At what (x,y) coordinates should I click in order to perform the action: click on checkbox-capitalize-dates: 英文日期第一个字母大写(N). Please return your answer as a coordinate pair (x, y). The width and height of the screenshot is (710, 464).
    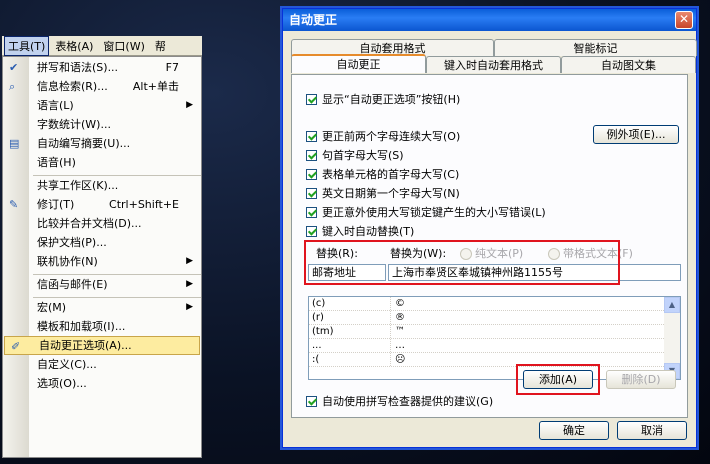
    Looking at the image, I should click on (383, 193).